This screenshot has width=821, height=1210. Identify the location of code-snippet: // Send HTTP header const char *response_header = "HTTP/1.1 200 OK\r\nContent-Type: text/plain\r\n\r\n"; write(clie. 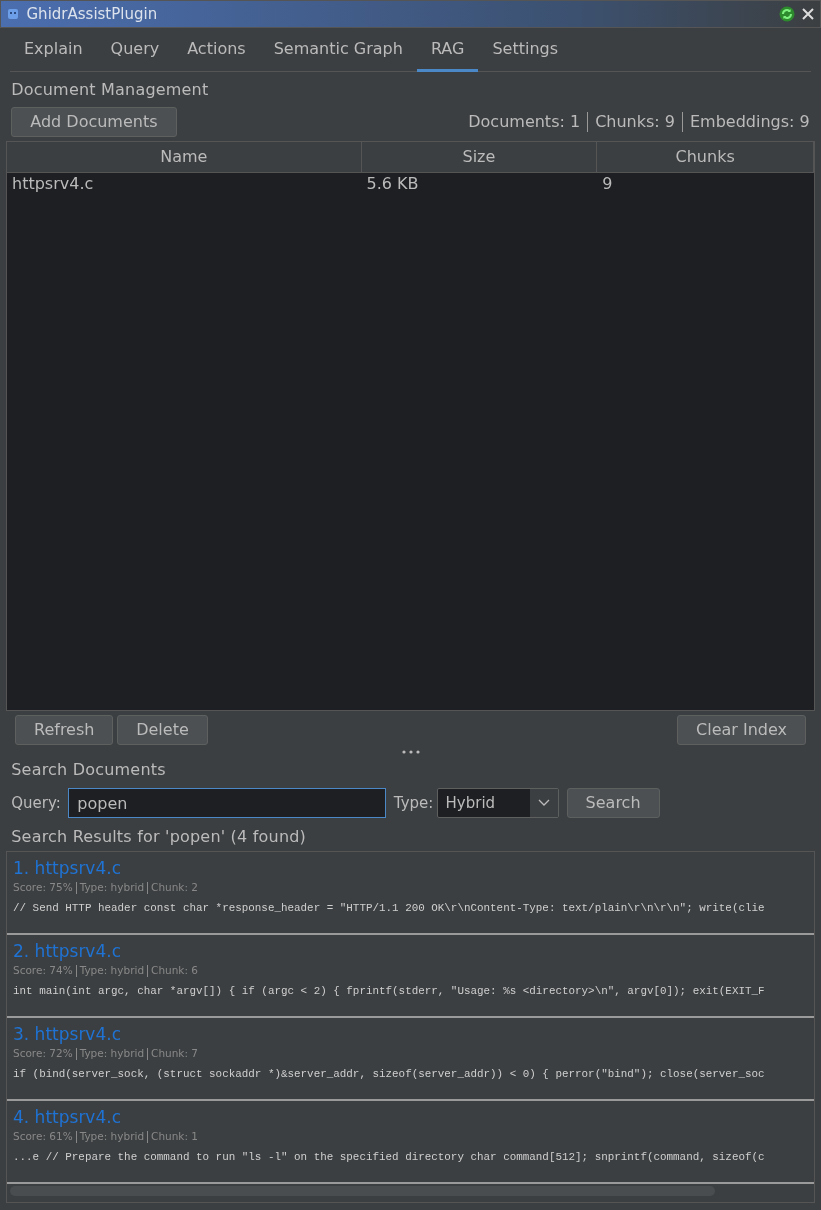
(389, 908).